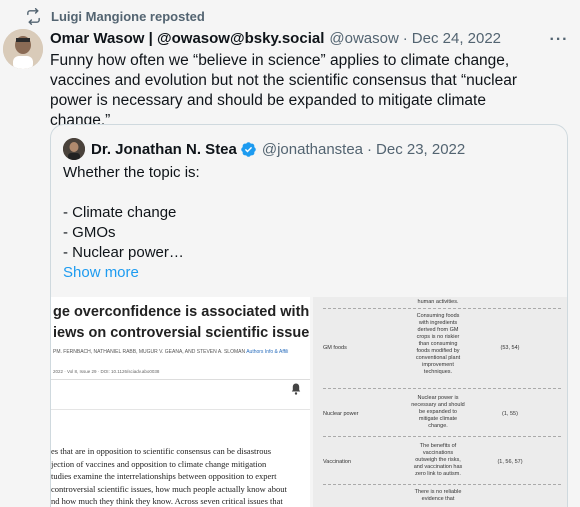 This screenshot has width=580, height=507. Describe the element at coordinates (187, 38) in the screenshot. I see `author-name: Omar Wasow | @owasow@bsky.social` at that location.